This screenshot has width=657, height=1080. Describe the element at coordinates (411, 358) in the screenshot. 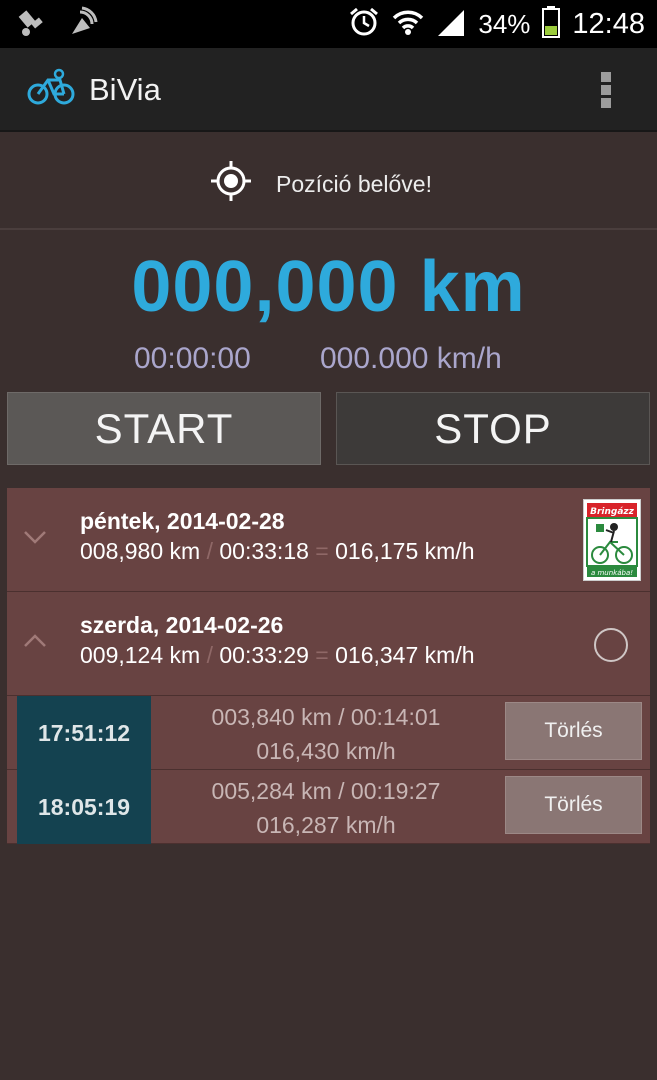

I see `current-speed: 000.000 km/h` at that location.